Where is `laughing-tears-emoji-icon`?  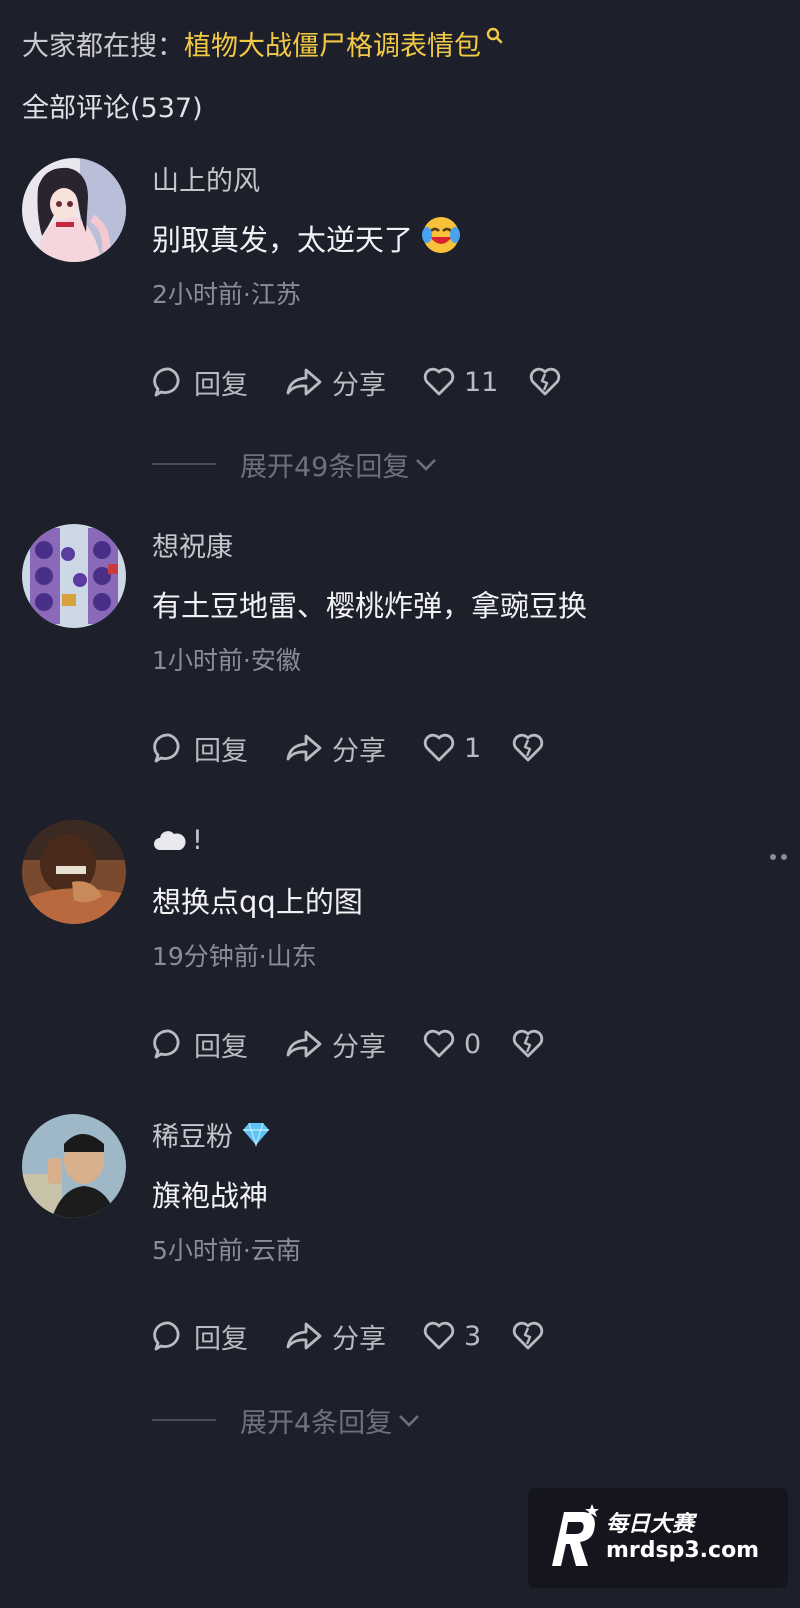 laughing-tears-emoji-icon is located at coordinates (441, 238).